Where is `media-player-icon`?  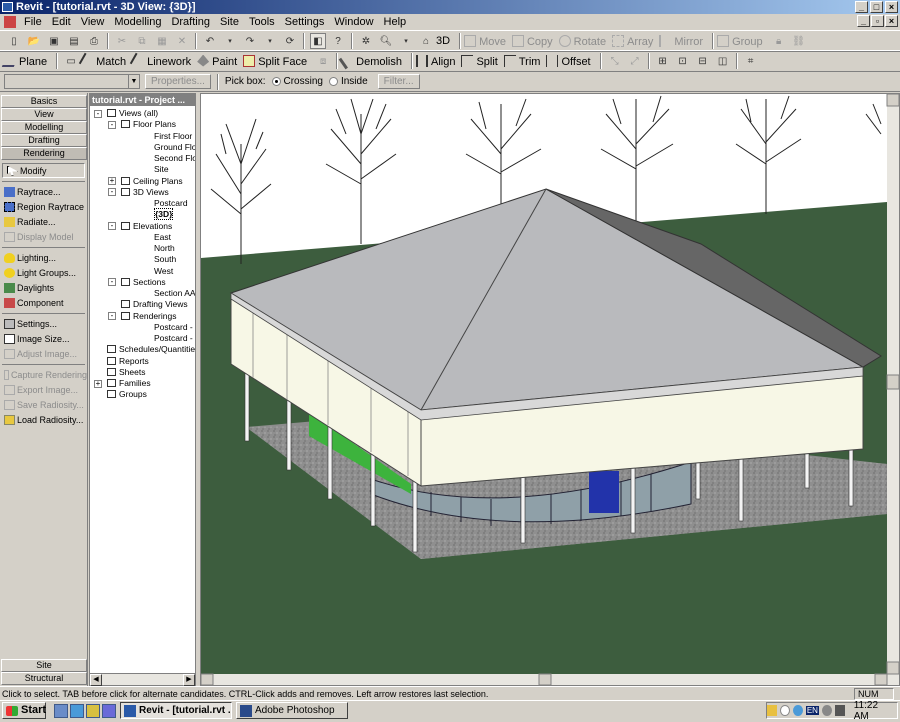 media-player-icon is located at coordinates (109, 710).